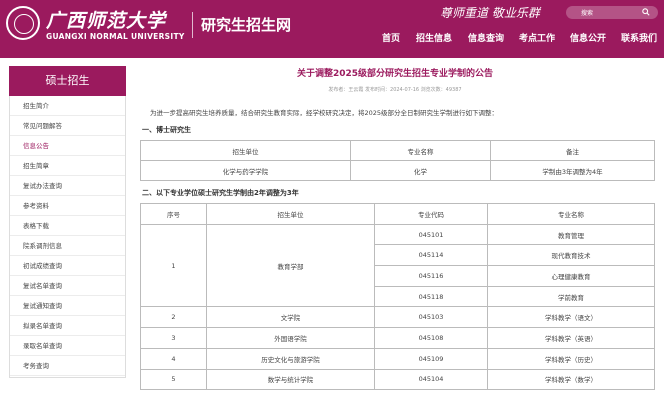  What do you see at coordinates (67, 106) in the screenshot?
I see `sidebar-item-intro: 招生简介` at bounding box center [67, 106].